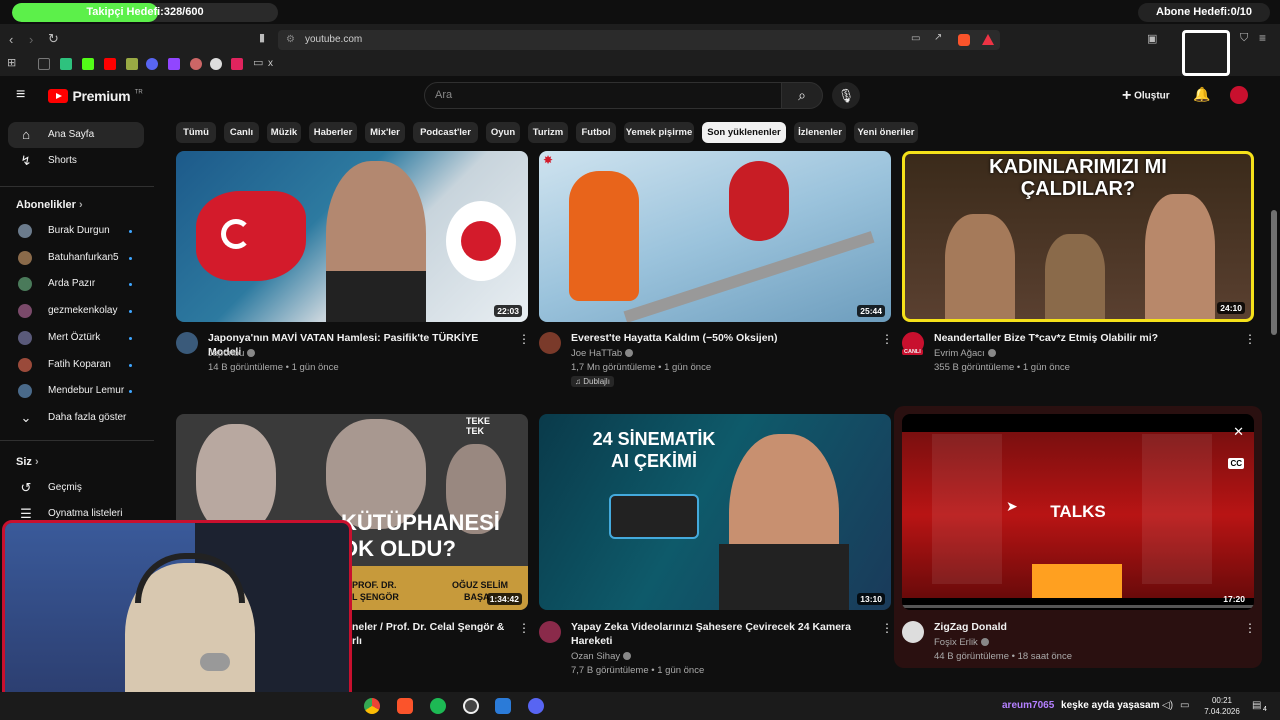 The width and height of the screenshot is (1280, 720). Describe the element at coordinates (76, 365) in the screenshot. I see `sidebar-item-subscription: Fatih Koparan` at that location.